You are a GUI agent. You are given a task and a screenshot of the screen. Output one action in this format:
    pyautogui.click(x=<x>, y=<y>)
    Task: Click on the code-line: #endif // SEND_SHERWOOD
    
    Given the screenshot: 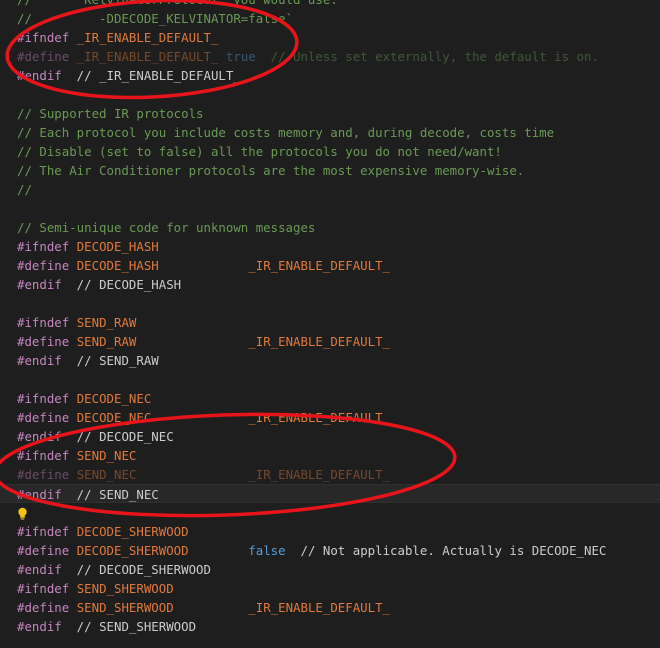 What is the action you would take?
    pyautogui.click(x=330, y=626)
    